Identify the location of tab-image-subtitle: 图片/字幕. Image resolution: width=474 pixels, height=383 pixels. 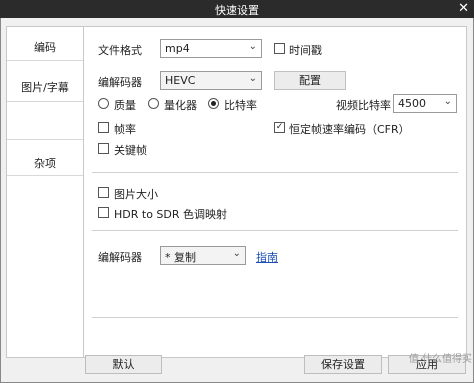
(45, 87).